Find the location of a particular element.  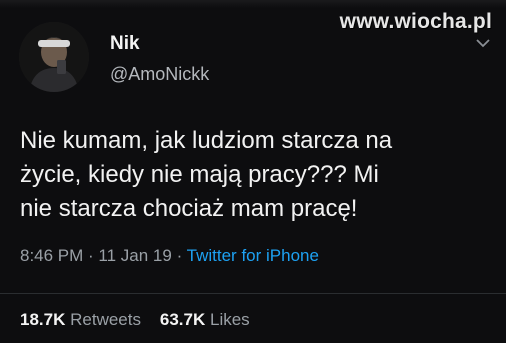

retweets-label: Retweets is located at coordinates (105, 319).